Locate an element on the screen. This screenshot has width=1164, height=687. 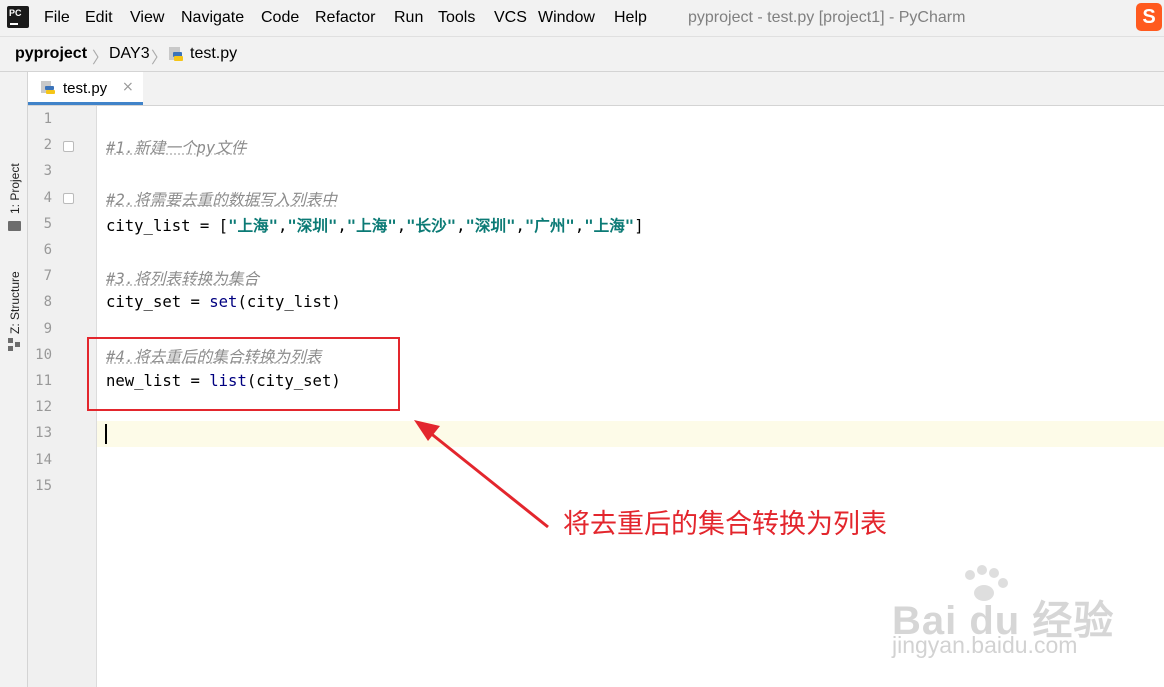
tab-test-py: test.py × is located at coordinates (85, 88).